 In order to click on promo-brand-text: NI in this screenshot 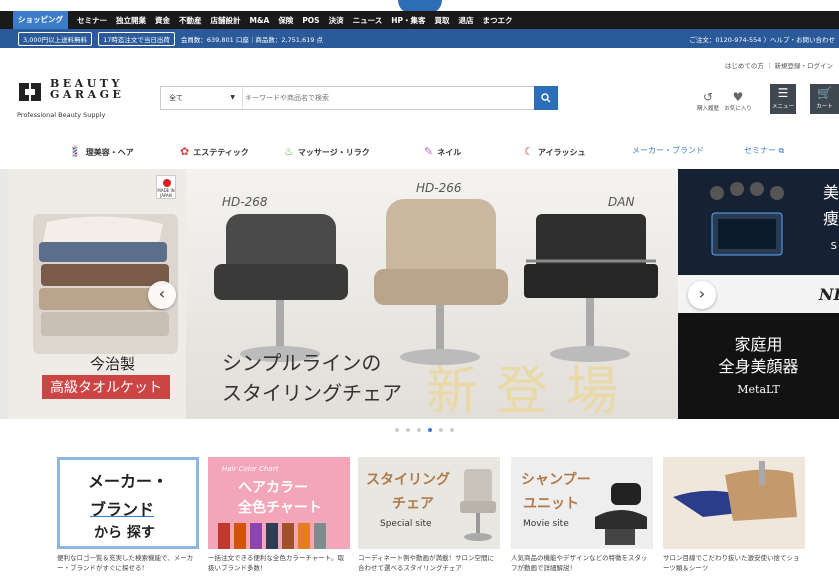, I will do `click(828, 294)`.